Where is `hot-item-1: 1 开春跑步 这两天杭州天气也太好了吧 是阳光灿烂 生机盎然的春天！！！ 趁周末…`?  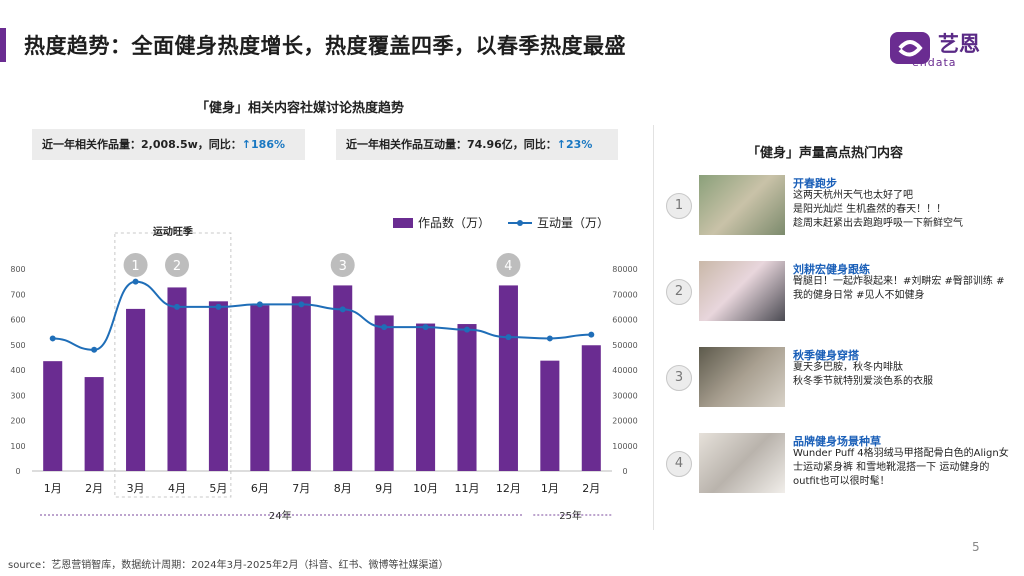
hot-item-1: 1 开春跑步 这两天杭州天气也太好了吧 是阳光灿烂 生机盎然的春天！！！ 趁周末… is located at coordinates (841, 206).